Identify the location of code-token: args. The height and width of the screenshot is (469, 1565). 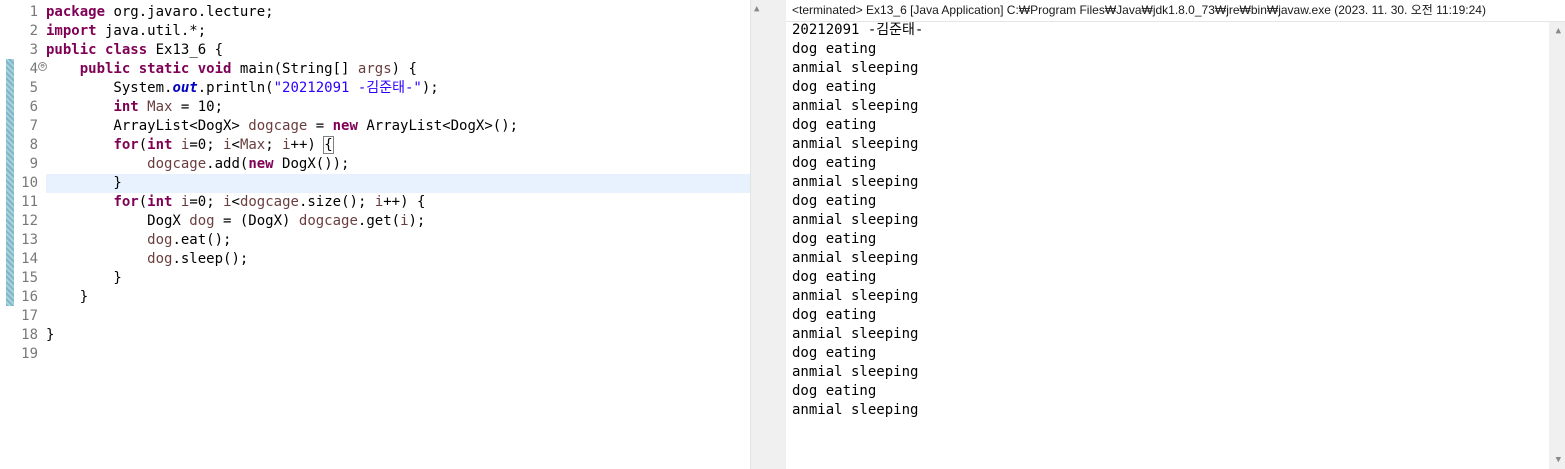
(374, 69).